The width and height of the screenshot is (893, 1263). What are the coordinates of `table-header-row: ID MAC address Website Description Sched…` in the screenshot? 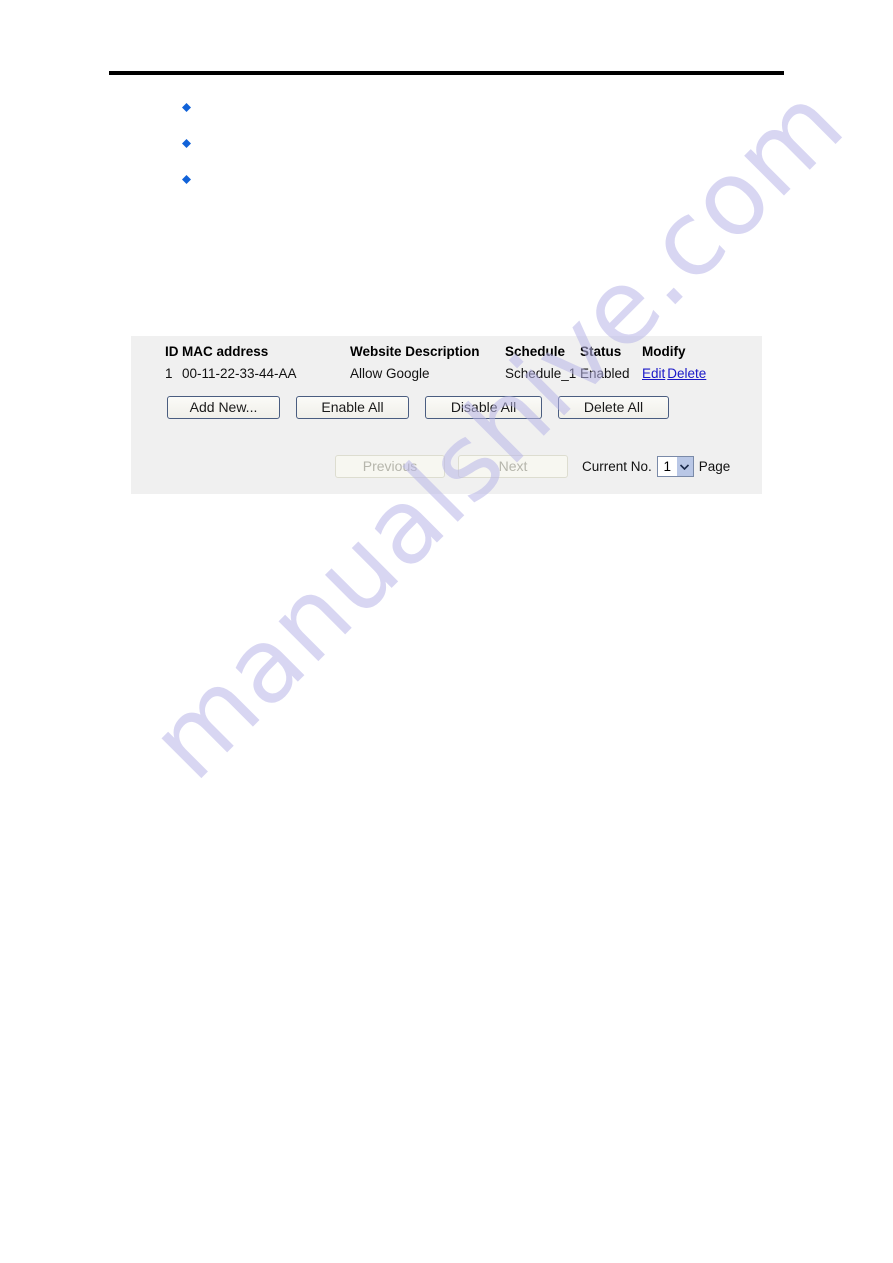 It's located at (443, 353).